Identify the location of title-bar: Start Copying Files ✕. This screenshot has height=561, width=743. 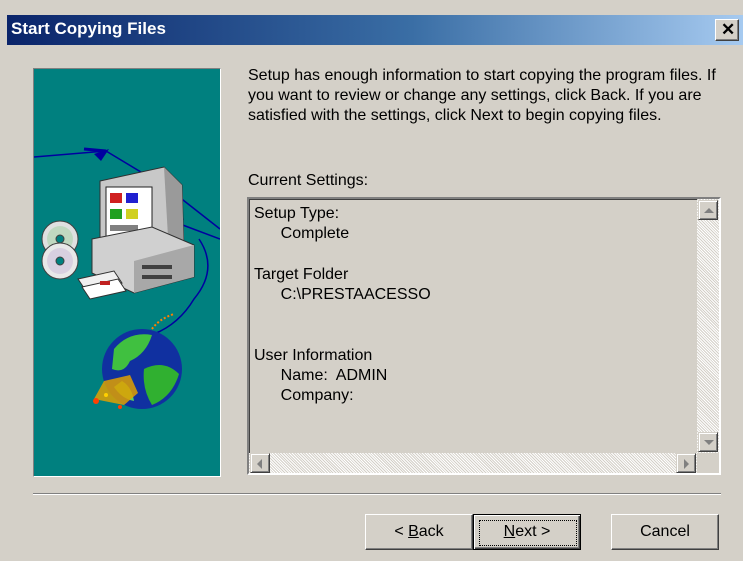
(375, 30).